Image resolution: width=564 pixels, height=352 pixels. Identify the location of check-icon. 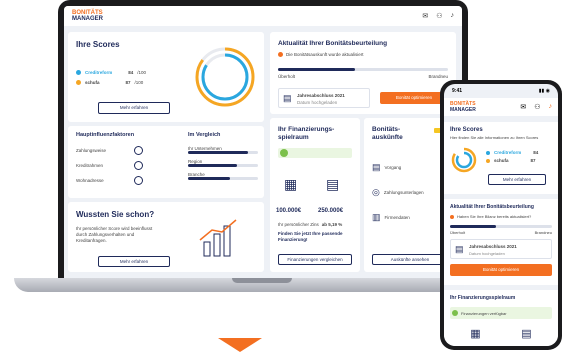
(284, 153).